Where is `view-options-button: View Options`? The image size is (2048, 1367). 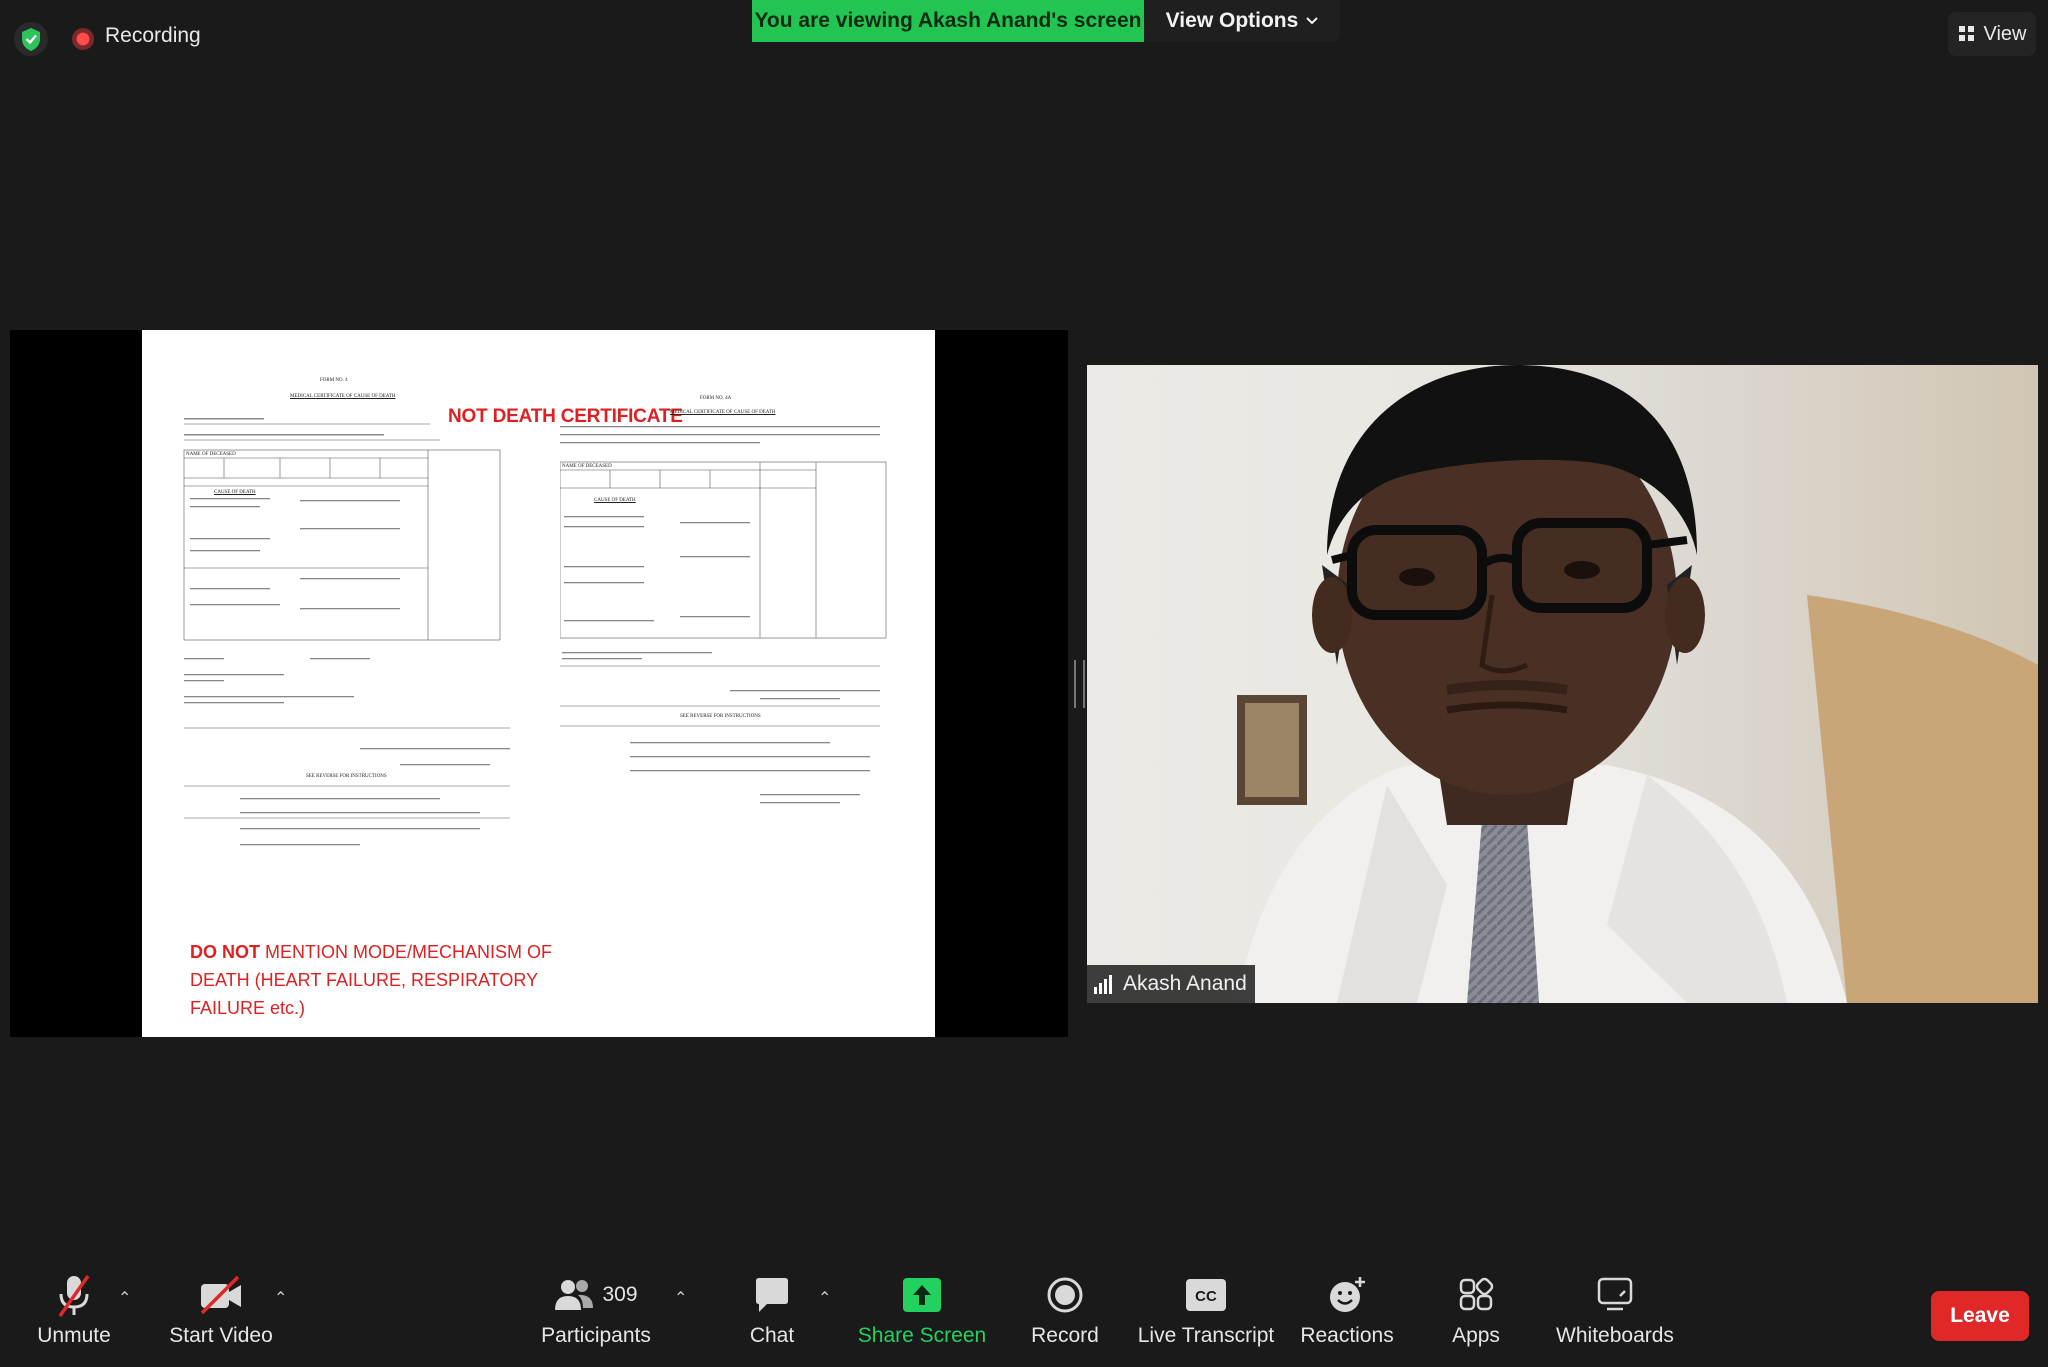 view-options-button: View Options is located at coordinates (1242, 21).